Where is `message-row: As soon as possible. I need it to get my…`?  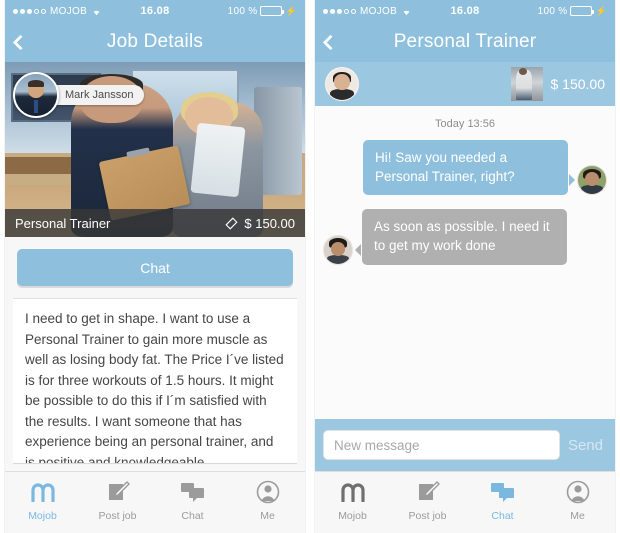 message-row: As soon as possible. I need it to get my… is located at coordinates (465, 237).